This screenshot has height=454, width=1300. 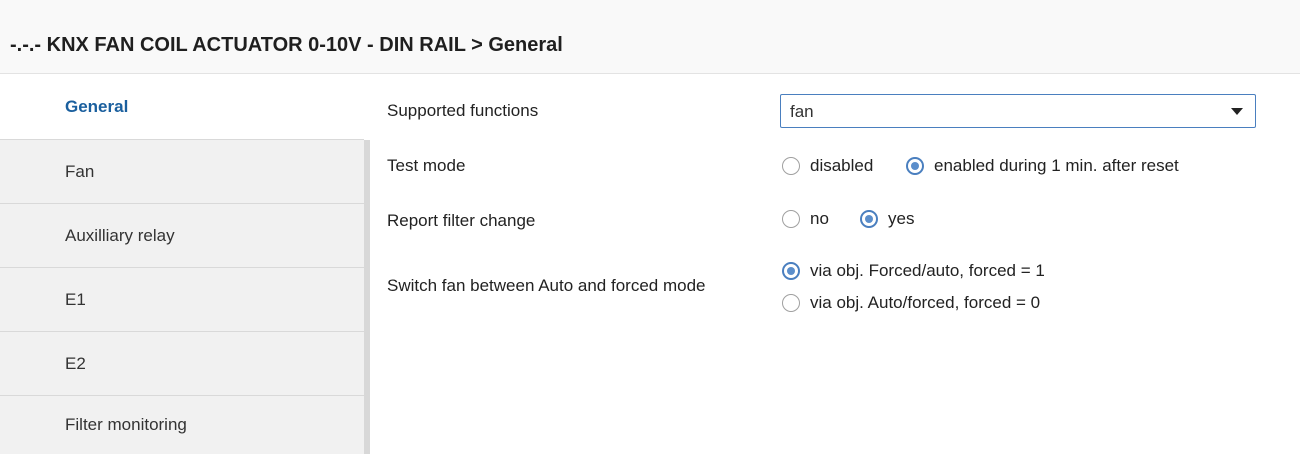 I want to click on sidebar-item-general: General, so click(x=185, y=107).